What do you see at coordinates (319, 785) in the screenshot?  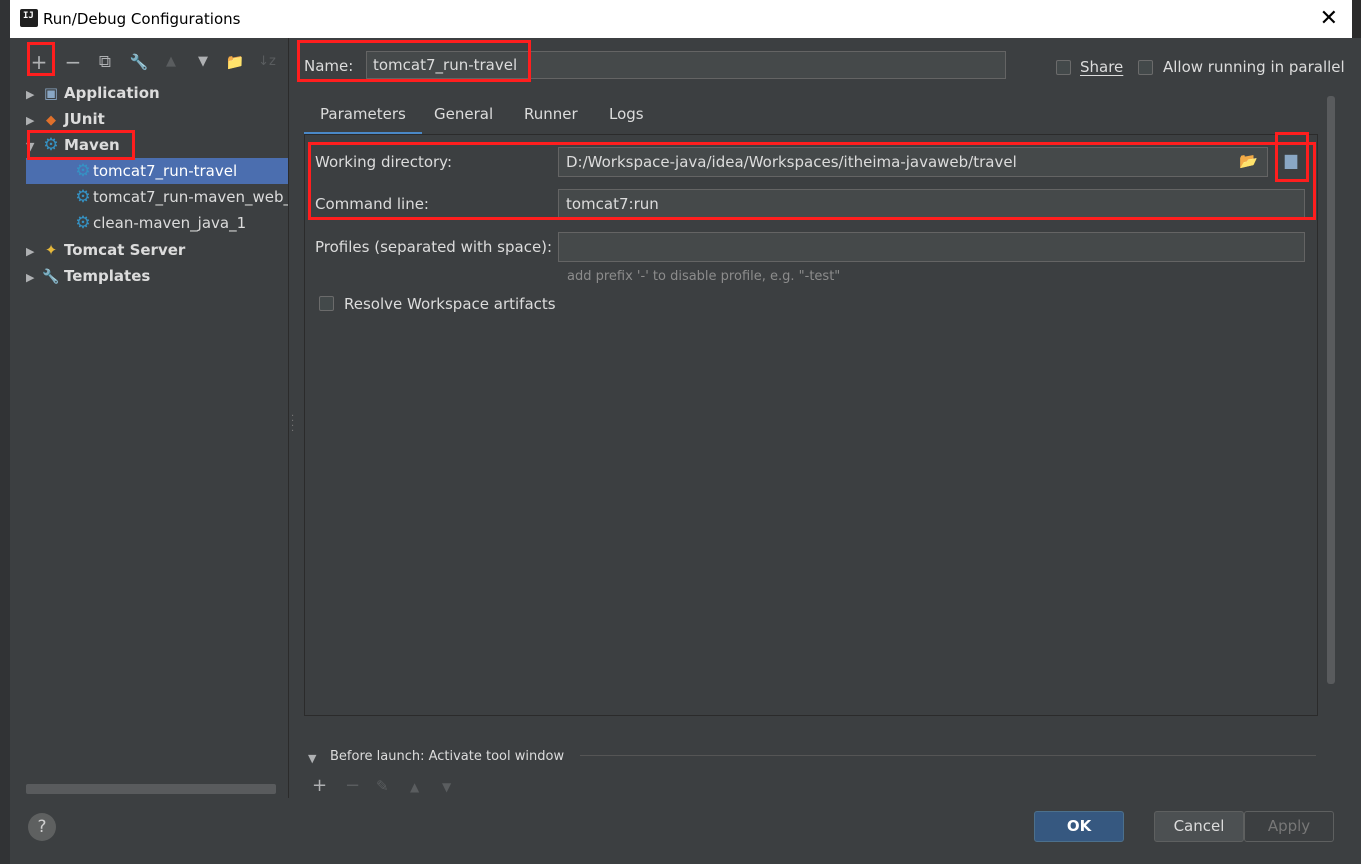 I see `add-task-button: +` at bounding box center [319, 785].